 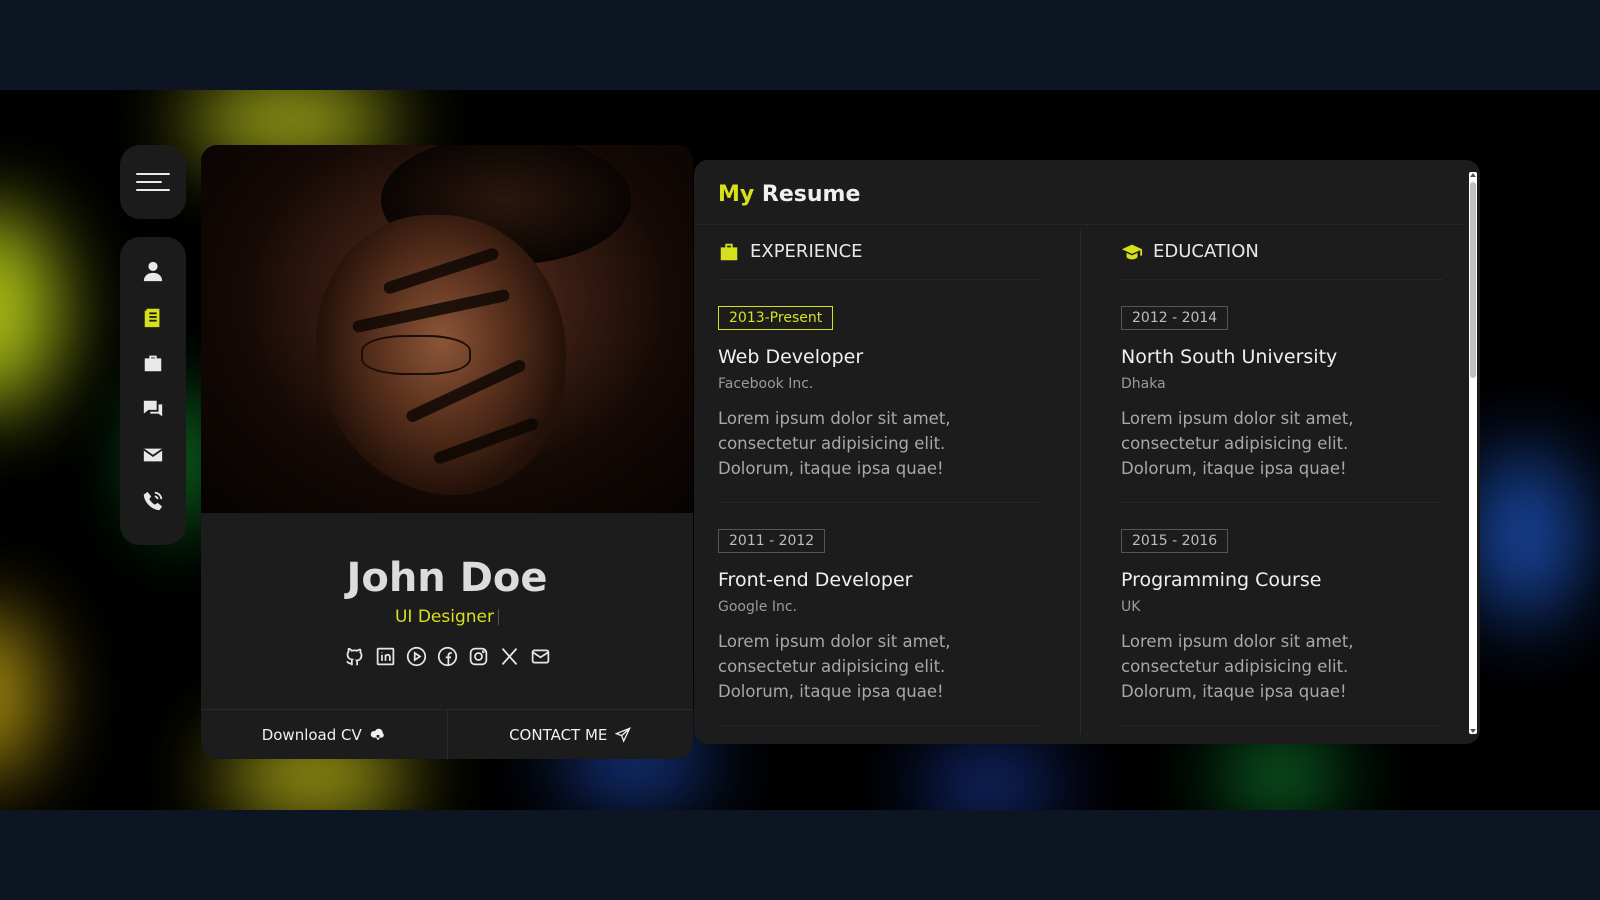 What do you see at coordinates (772, 541) in the screenshot?
I see `period-badge: 2011 - 2012` at bounding box center [772, 541].